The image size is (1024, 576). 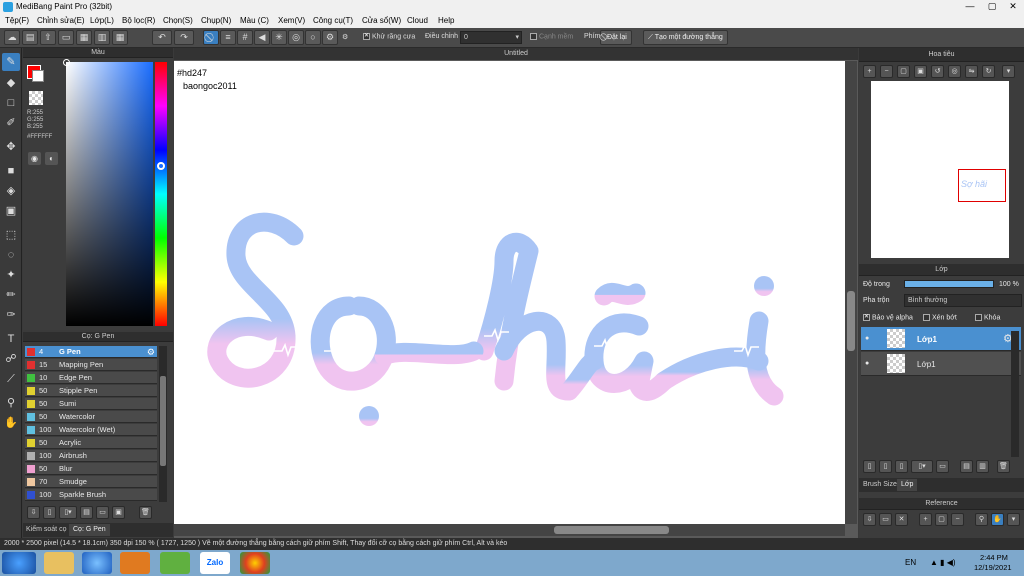 What do you see at coordinates (36, 98) in the screenshot?
I see `transparent-color-swatch` at bounding box center [36, 98].